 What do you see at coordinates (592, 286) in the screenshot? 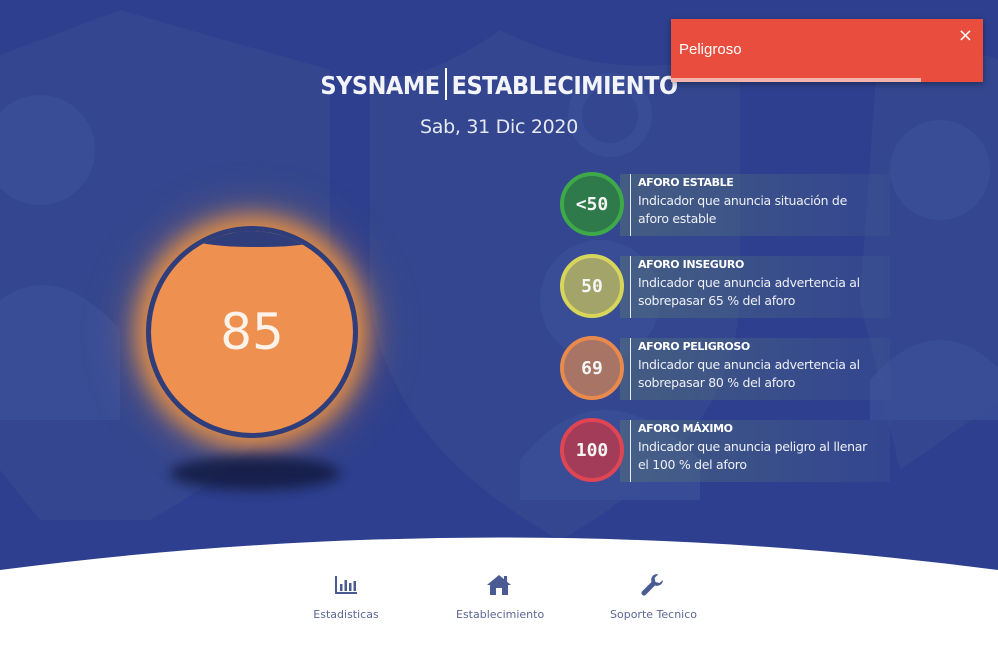
I see `legend-badge: 50` at bounding box center [592, 286].